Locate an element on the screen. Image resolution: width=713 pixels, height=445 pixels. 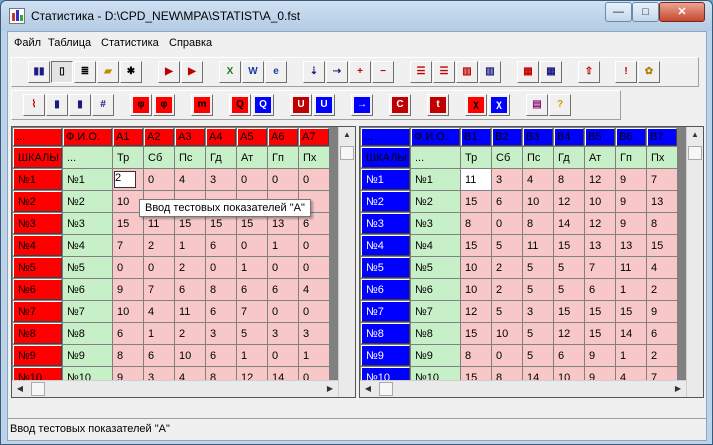
u-red-button: U is located at coordinates (301, 105).